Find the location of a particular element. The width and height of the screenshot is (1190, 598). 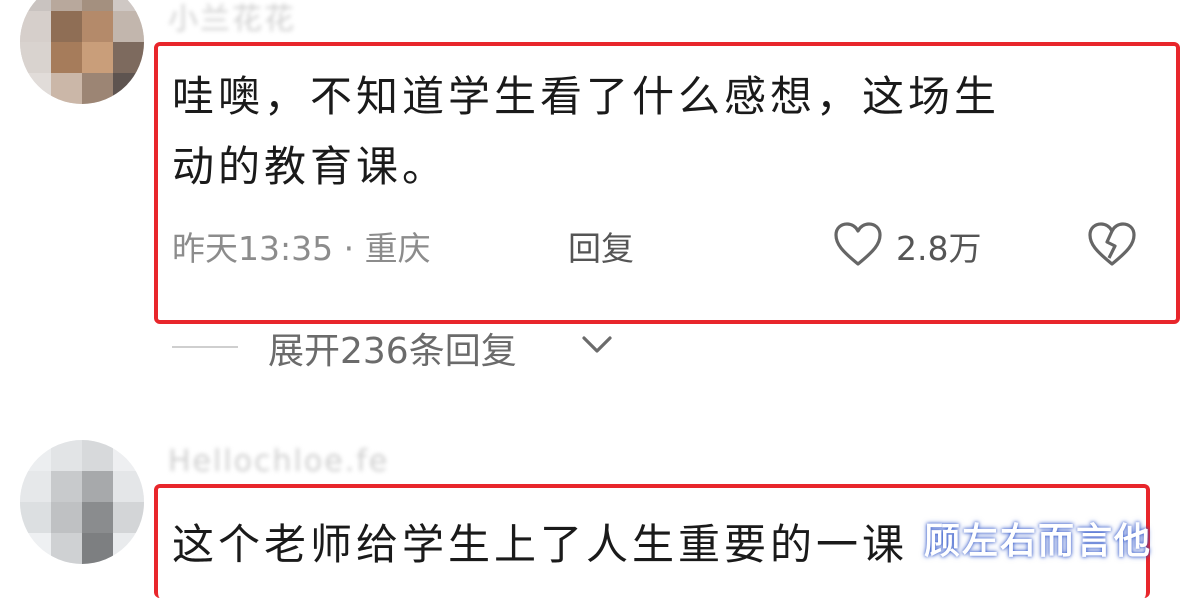

chevron-down-icon is located at coordinates (597, 345).